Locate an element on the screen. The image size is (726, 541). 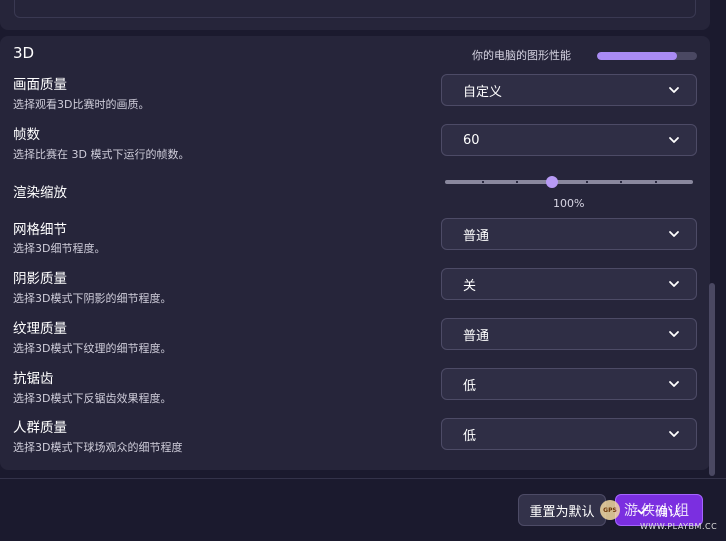
quality-select-value: 自定义 is located at coordinates (483, 92).